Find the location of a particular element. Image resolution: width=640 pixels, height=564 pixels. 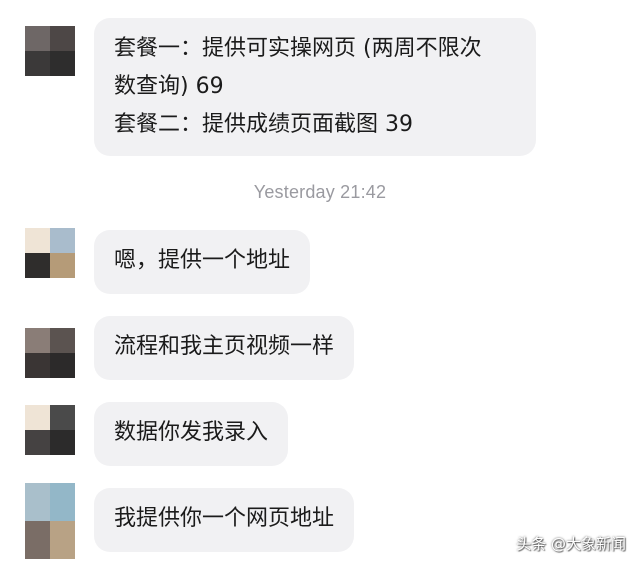

message-bubble: 嗯，提供一个地址 is located at coordinates (202, 262).